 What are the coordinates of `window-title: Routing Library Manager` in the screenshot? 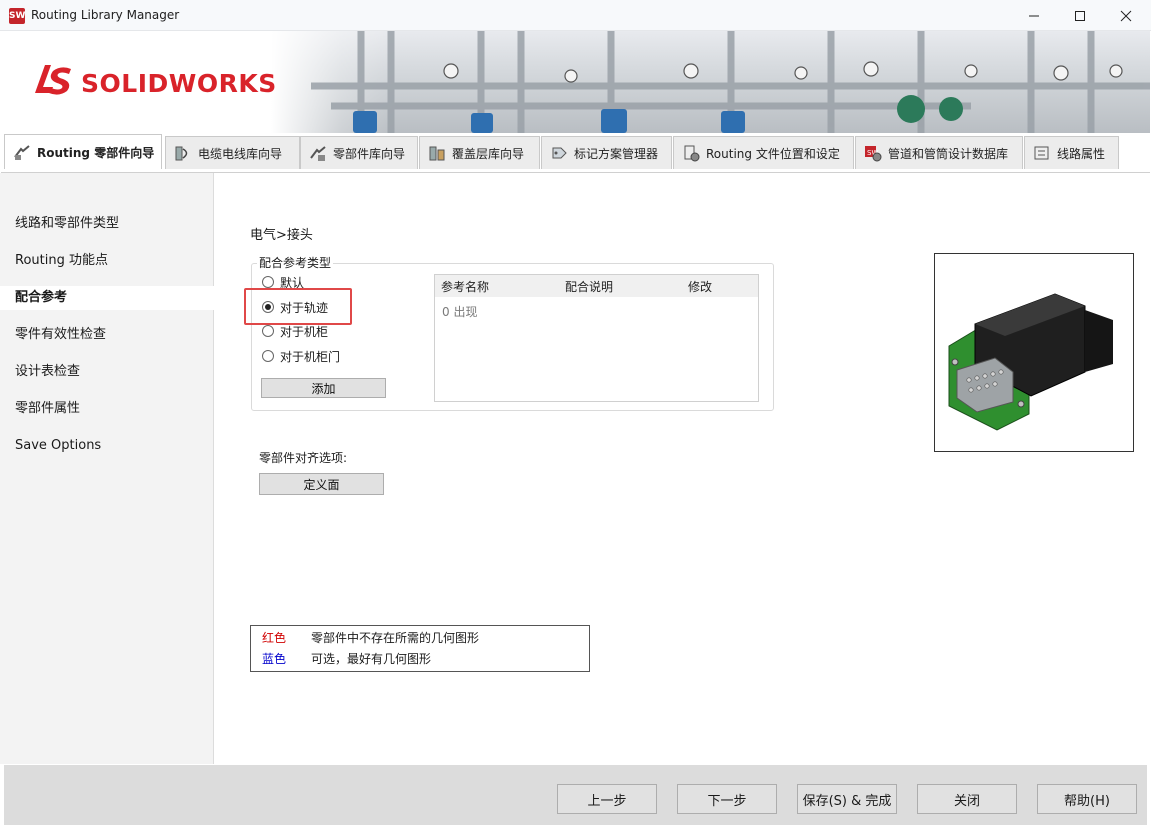 It's located at (105, 15).